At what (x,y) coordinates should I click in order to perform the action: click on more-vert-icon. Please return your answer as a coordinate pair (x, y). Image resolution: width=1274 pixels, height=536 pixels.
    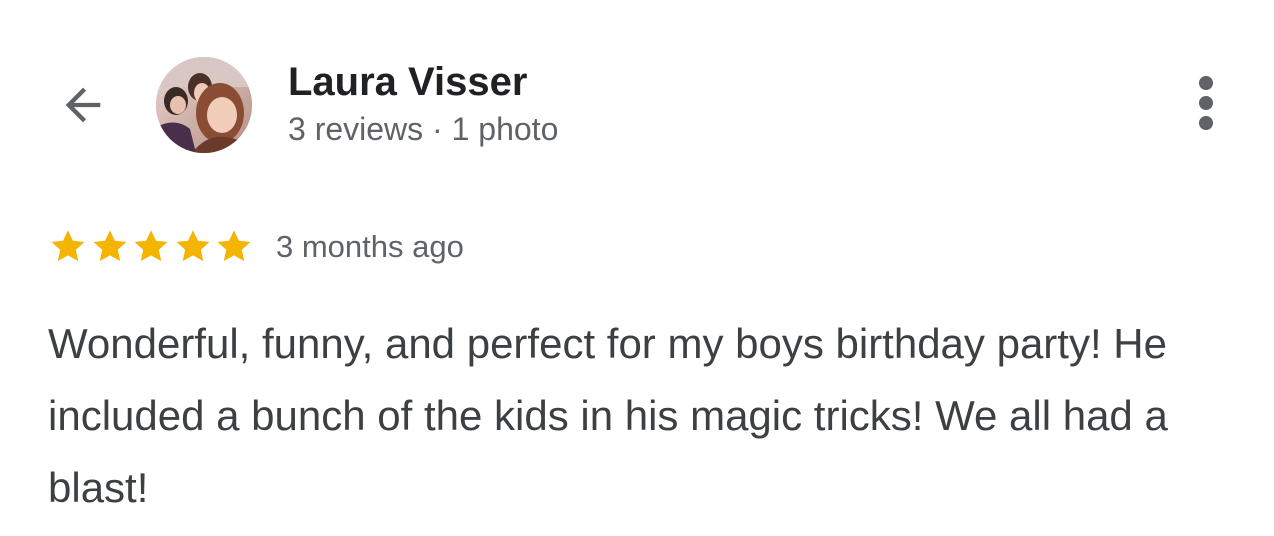
    Looking at the image, I should click on (1206, 105).